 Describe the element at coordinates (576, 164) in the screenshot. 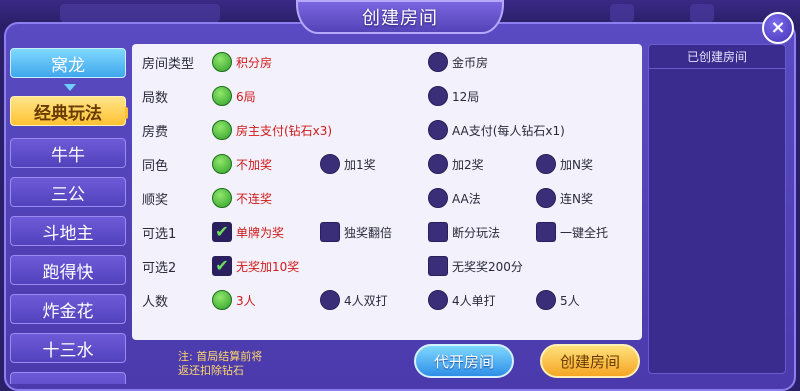

I see `option-label: 加N奖` at that location.